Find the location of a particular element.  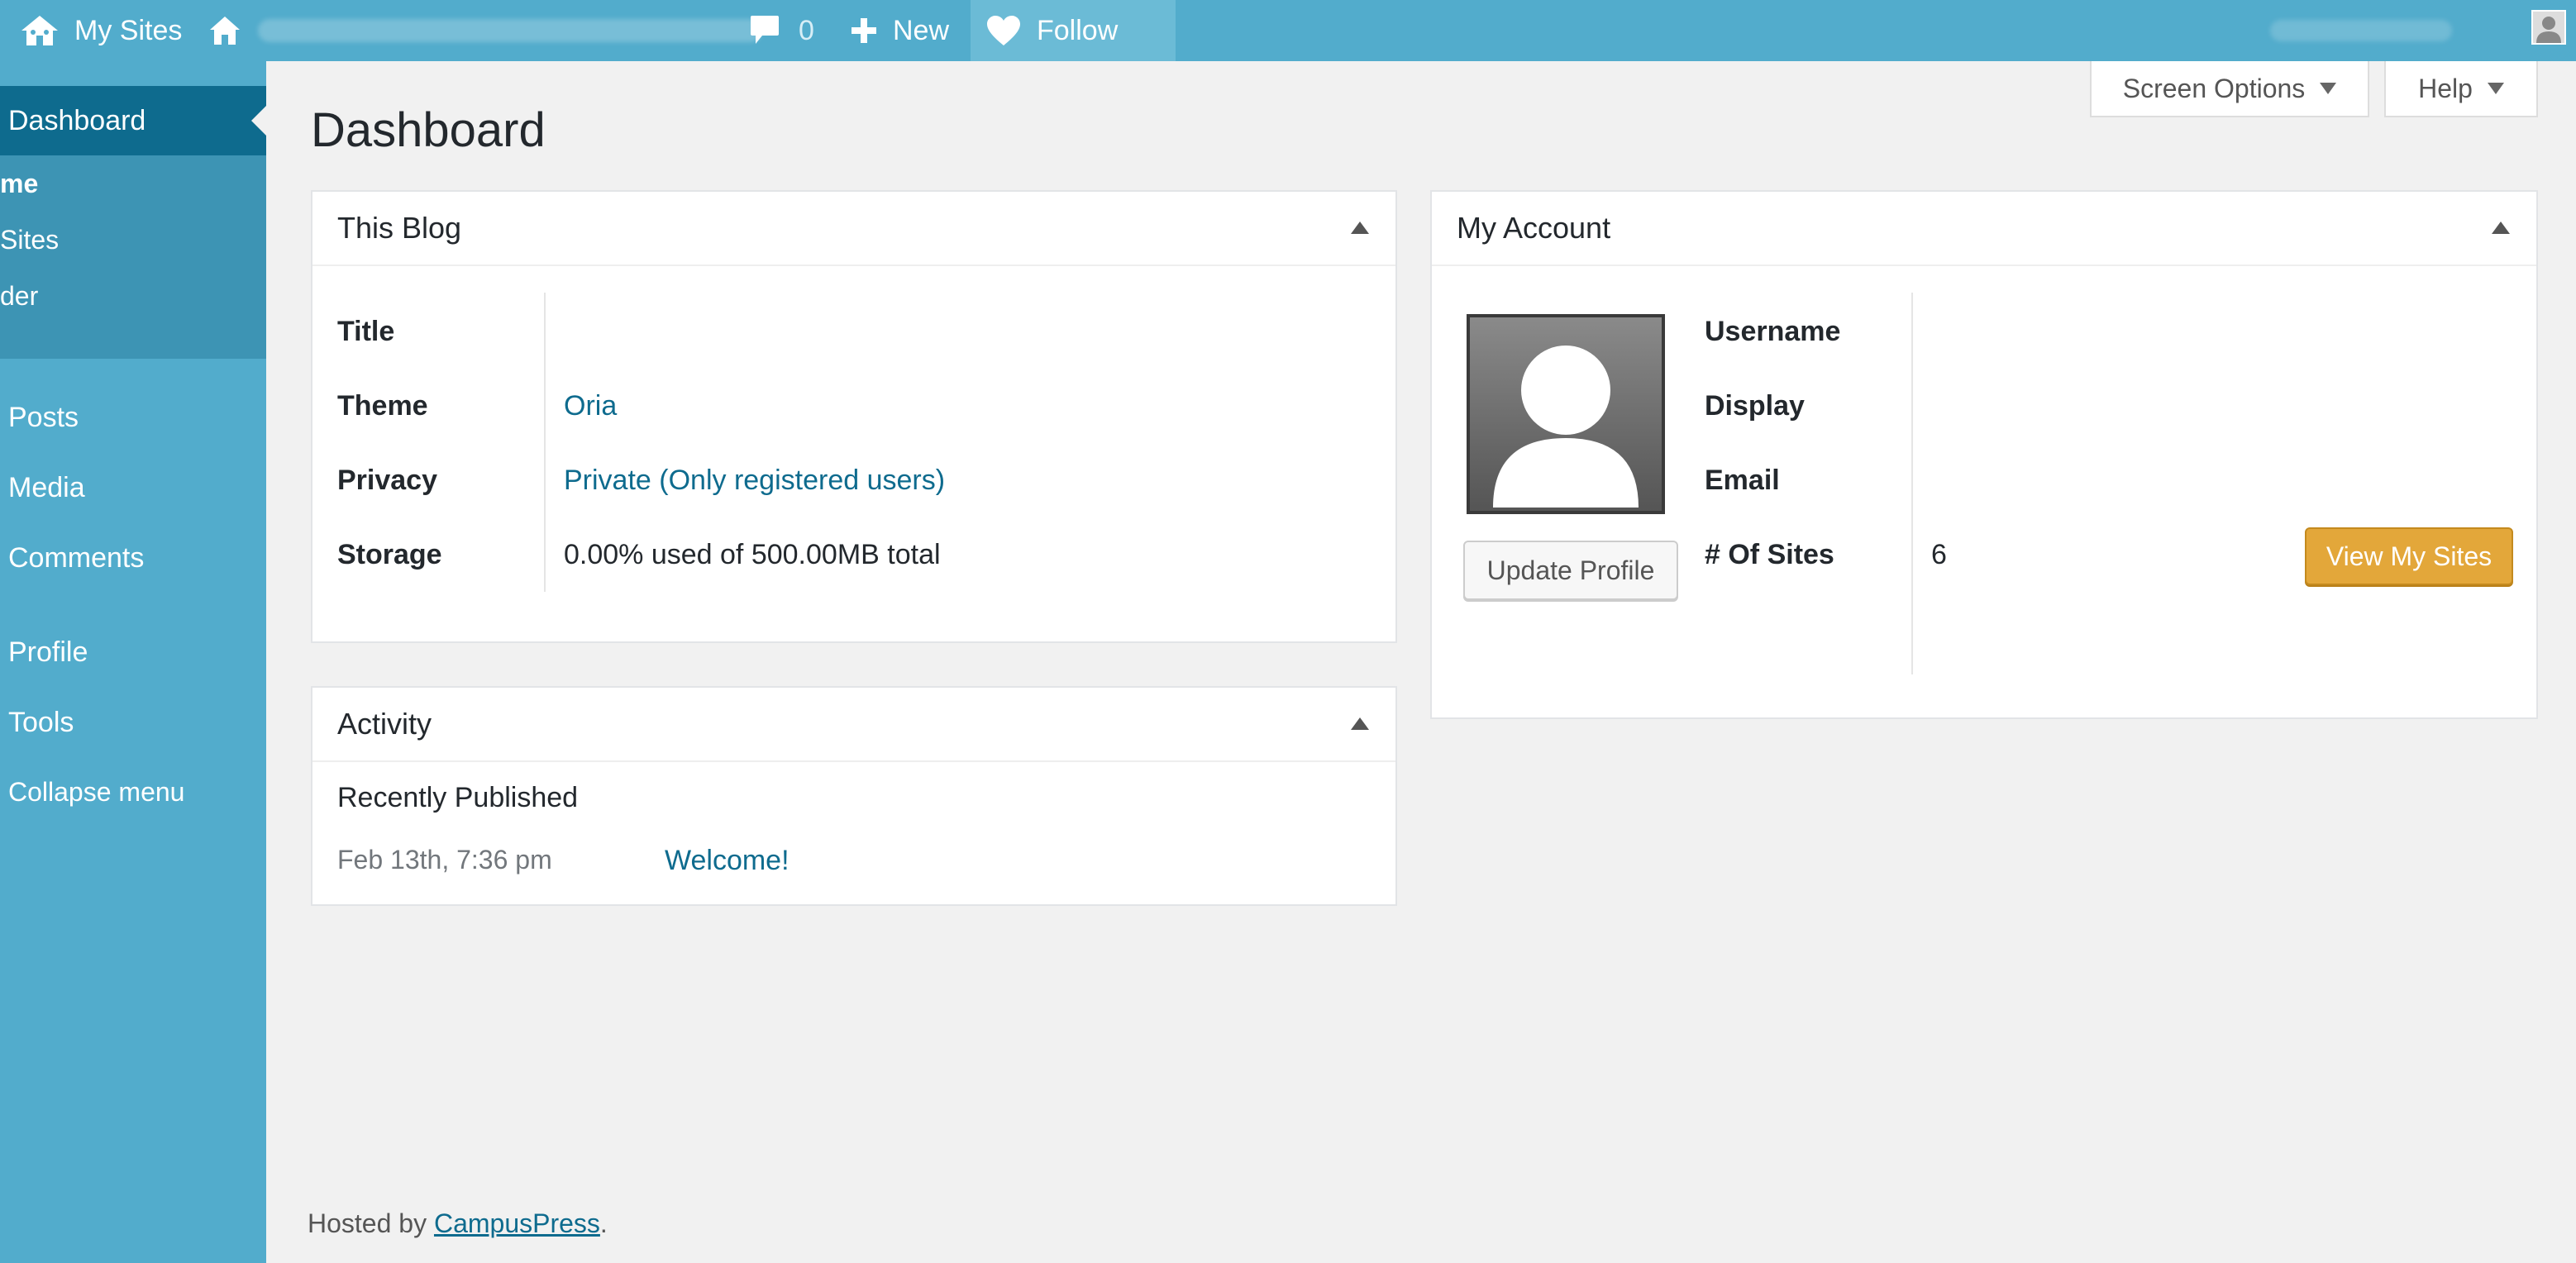

sidebar-item-tools: Tools is located at coordinates (41, 723).